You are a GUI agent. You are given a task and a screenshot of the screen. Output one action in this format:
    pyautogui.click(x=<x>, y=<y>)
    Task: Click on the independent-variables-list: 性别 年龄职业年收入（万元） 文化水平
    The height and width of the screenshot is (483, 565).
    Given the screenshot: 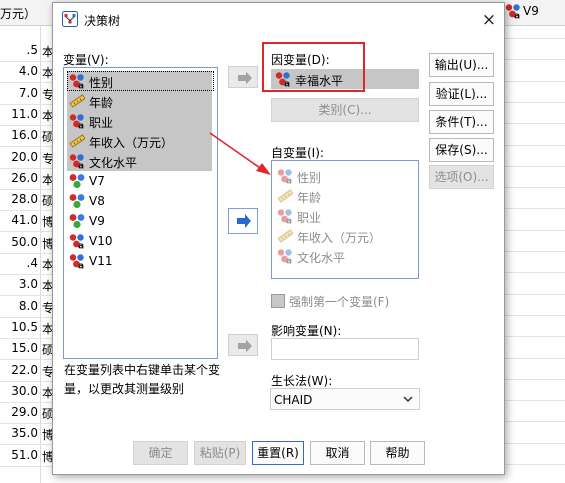 What is the action you would take?
    pyautogui.click(x=345, y=219)
    